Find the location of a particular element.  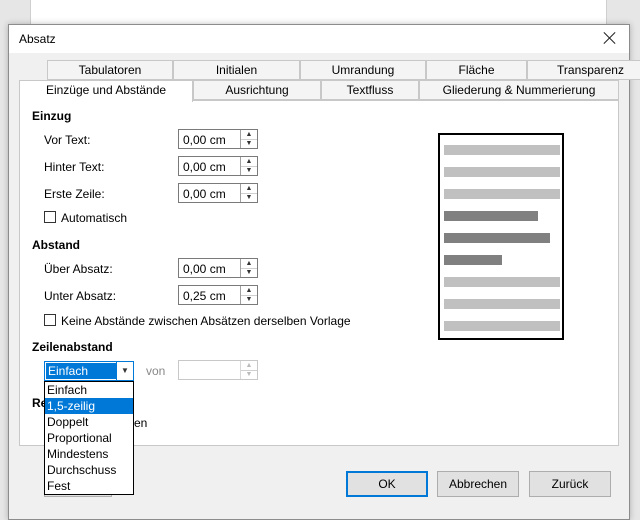

vor-text-spinner: 0,00 cm ▲ ▼ is located at coordinates (218, 139).